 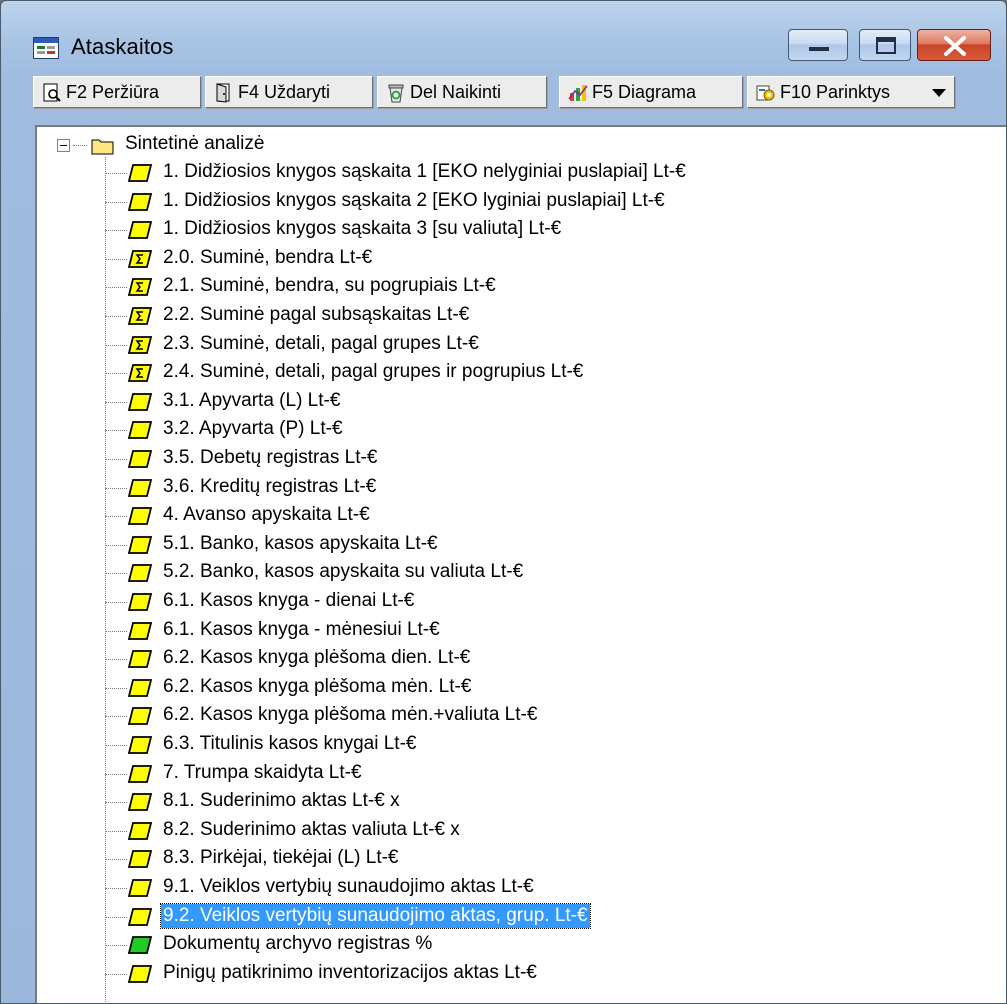 I want to click on diagram-button: F5 Diagrama, so click(x=651, y=92).